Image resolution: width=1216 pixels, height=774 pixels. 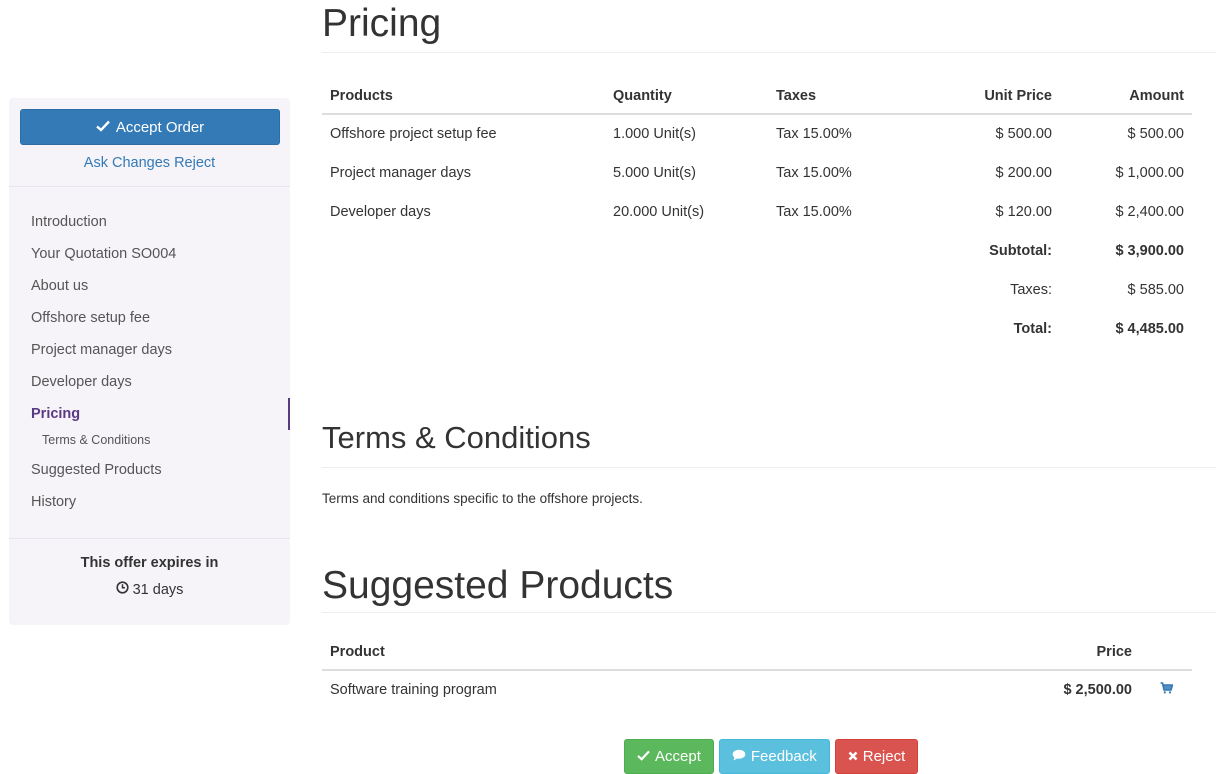 I want to click on col-header-quantity: Quantity, so click(x=686, y=96).